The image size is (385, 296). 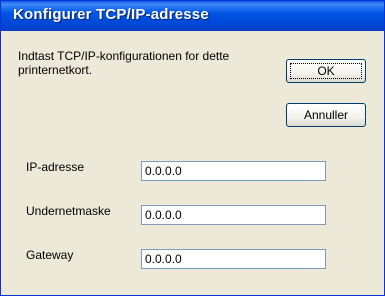 I want to click on subnet-mask-label: Undernetmaske, so click(x=68, y=211).